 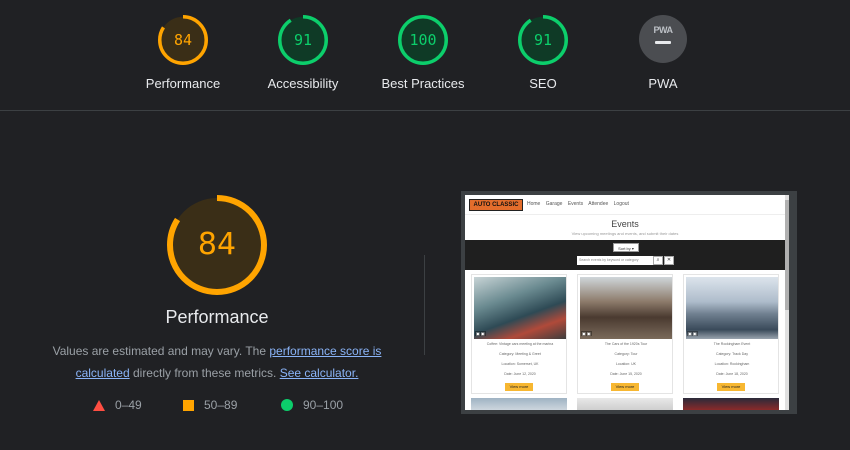 What do you see at coordinates (658, 260) in the screenshot?
I see `site-search-icon: ⌕` at bounding box center [658, 260].